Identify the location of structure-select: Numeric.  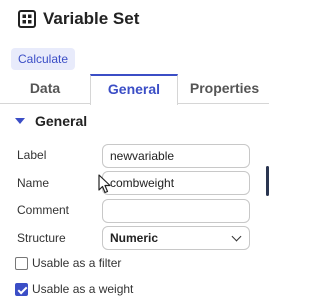
(176, 238).